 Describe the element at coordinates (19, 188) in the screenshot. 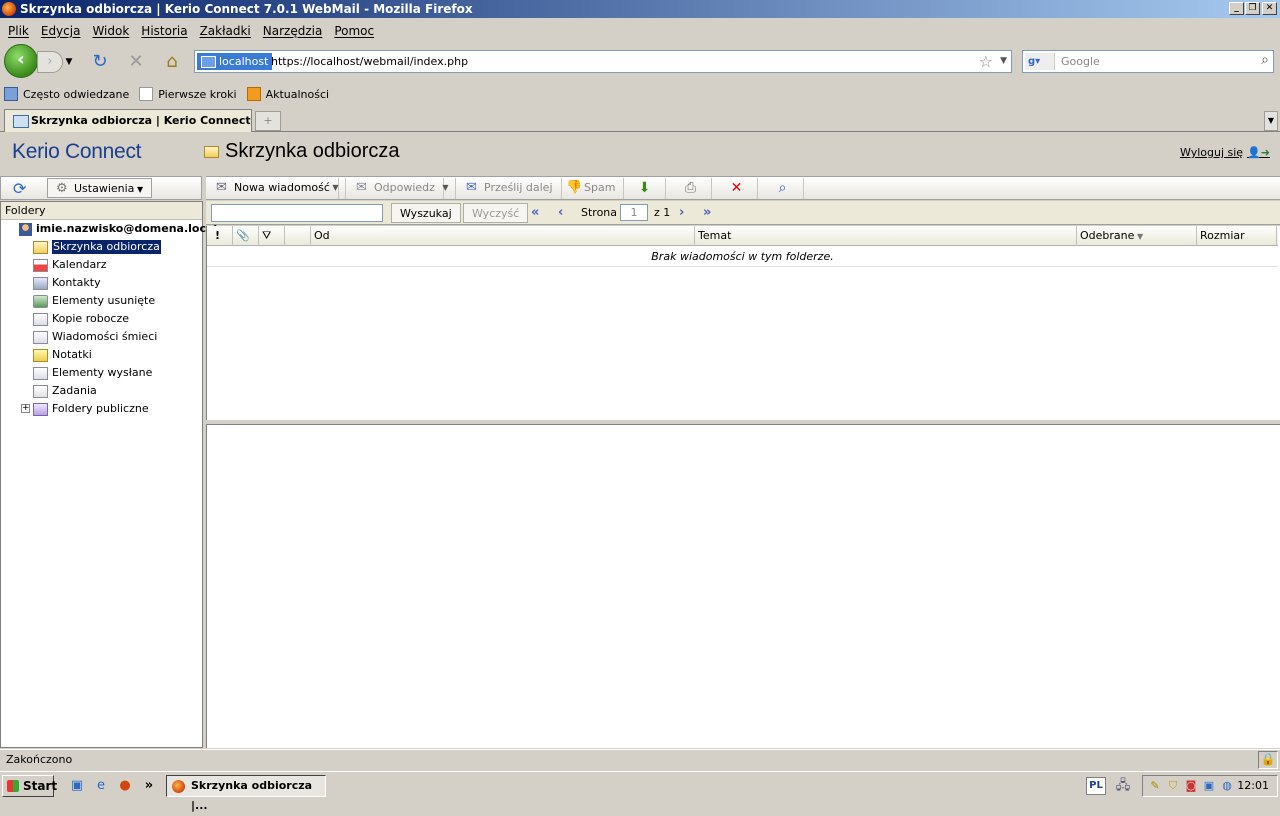

I see `refresh-icon: ⟳` at that location.